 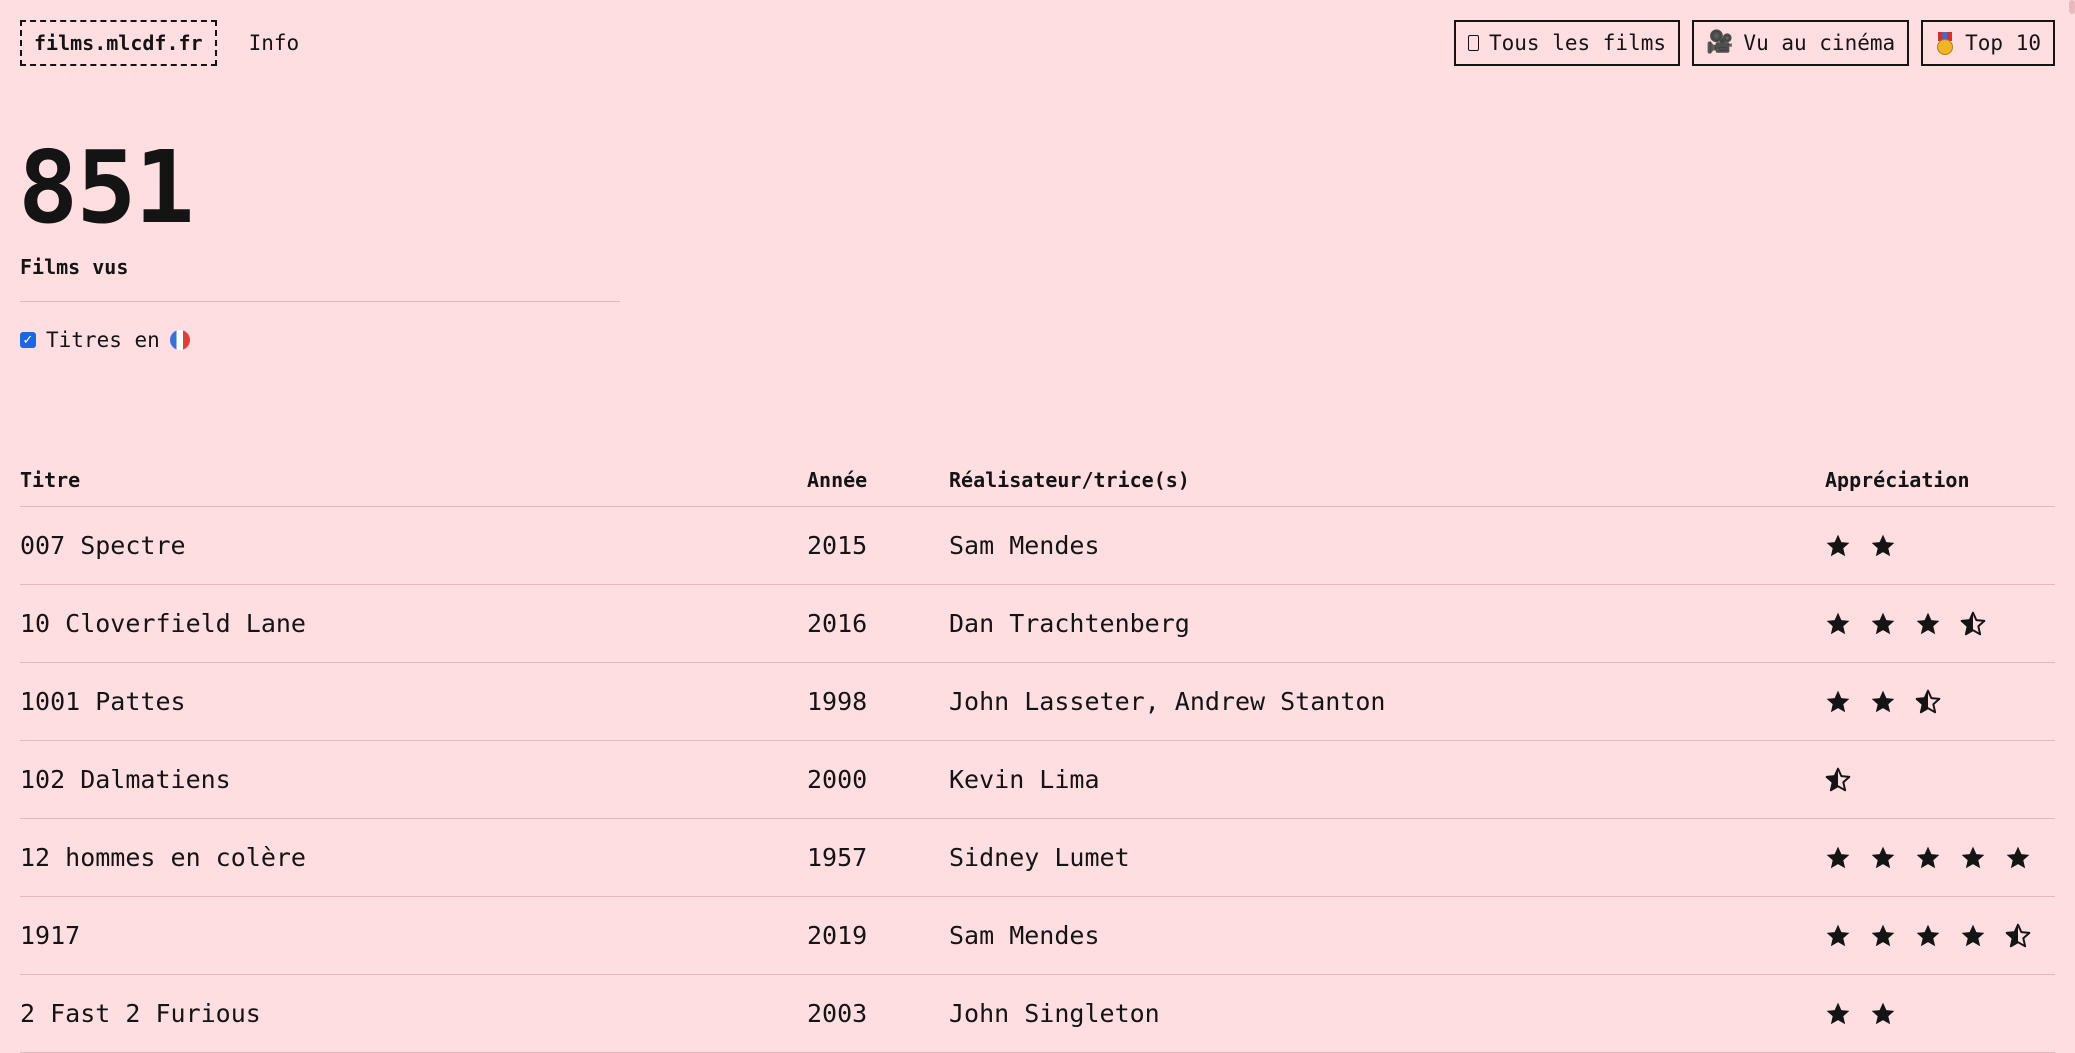 I want to click on column-header-title: Titre, so click(x=413, y=480).